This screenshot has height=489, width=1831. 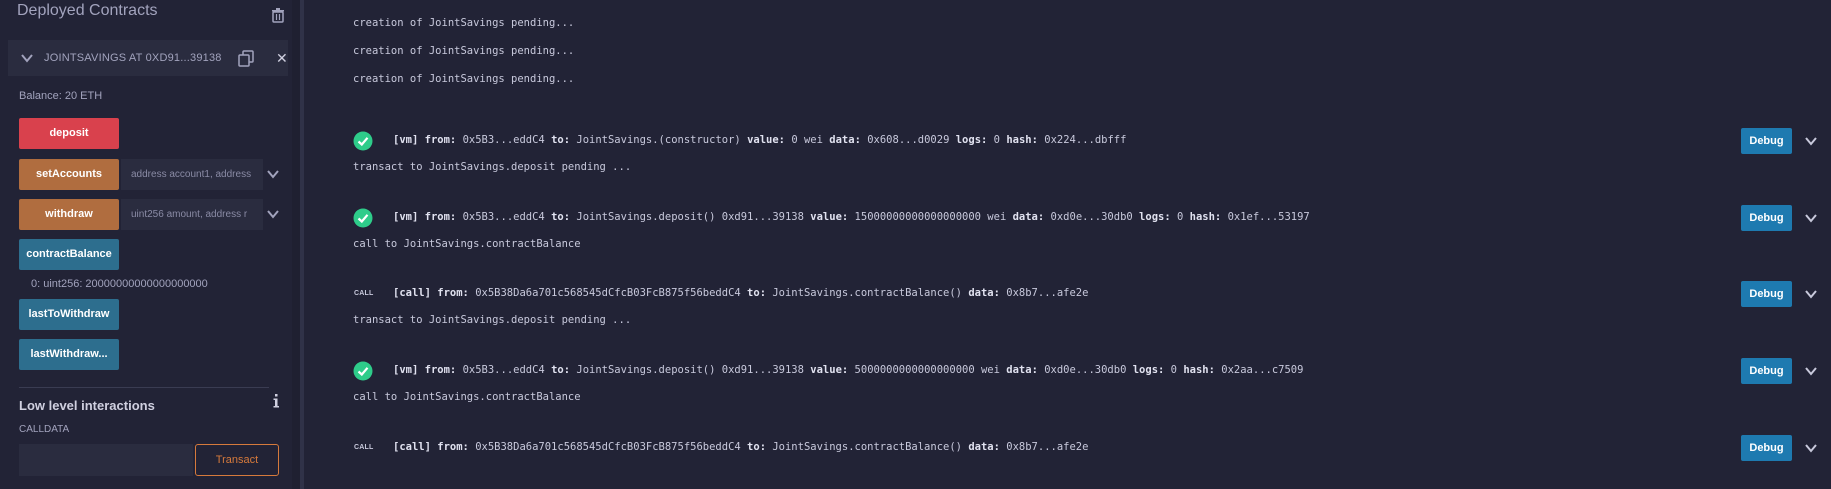 What do you see at coordinates (87, 10) in the screenshot?
I see `panel-title: Deployed Contracts` at bounding box center [87, 10].